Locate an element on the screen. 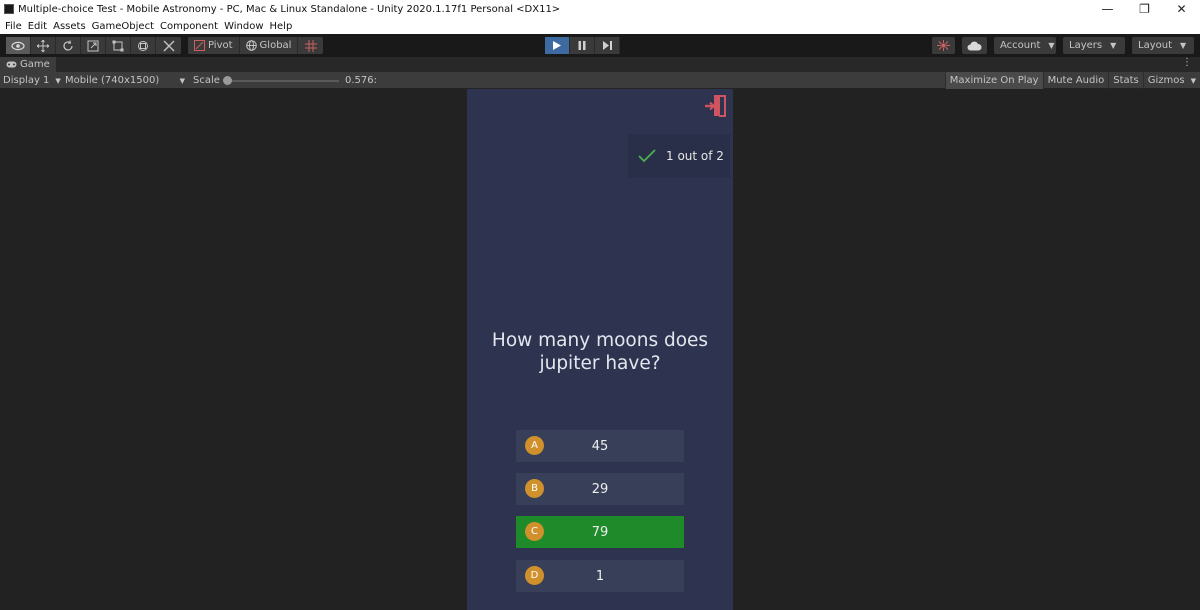 The width and height of the screenshot is (1200, 610). layers-dropdown: Layers ▼ is located at coordinates (1094, 45).